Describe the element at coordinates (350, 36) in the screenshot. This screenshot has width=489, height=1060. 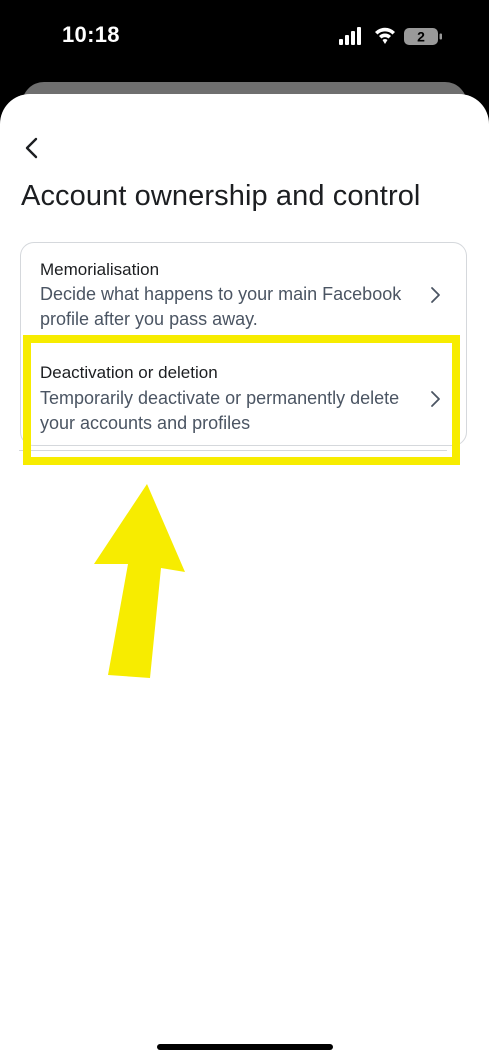
I see `cellular-signal-icon` at that location.